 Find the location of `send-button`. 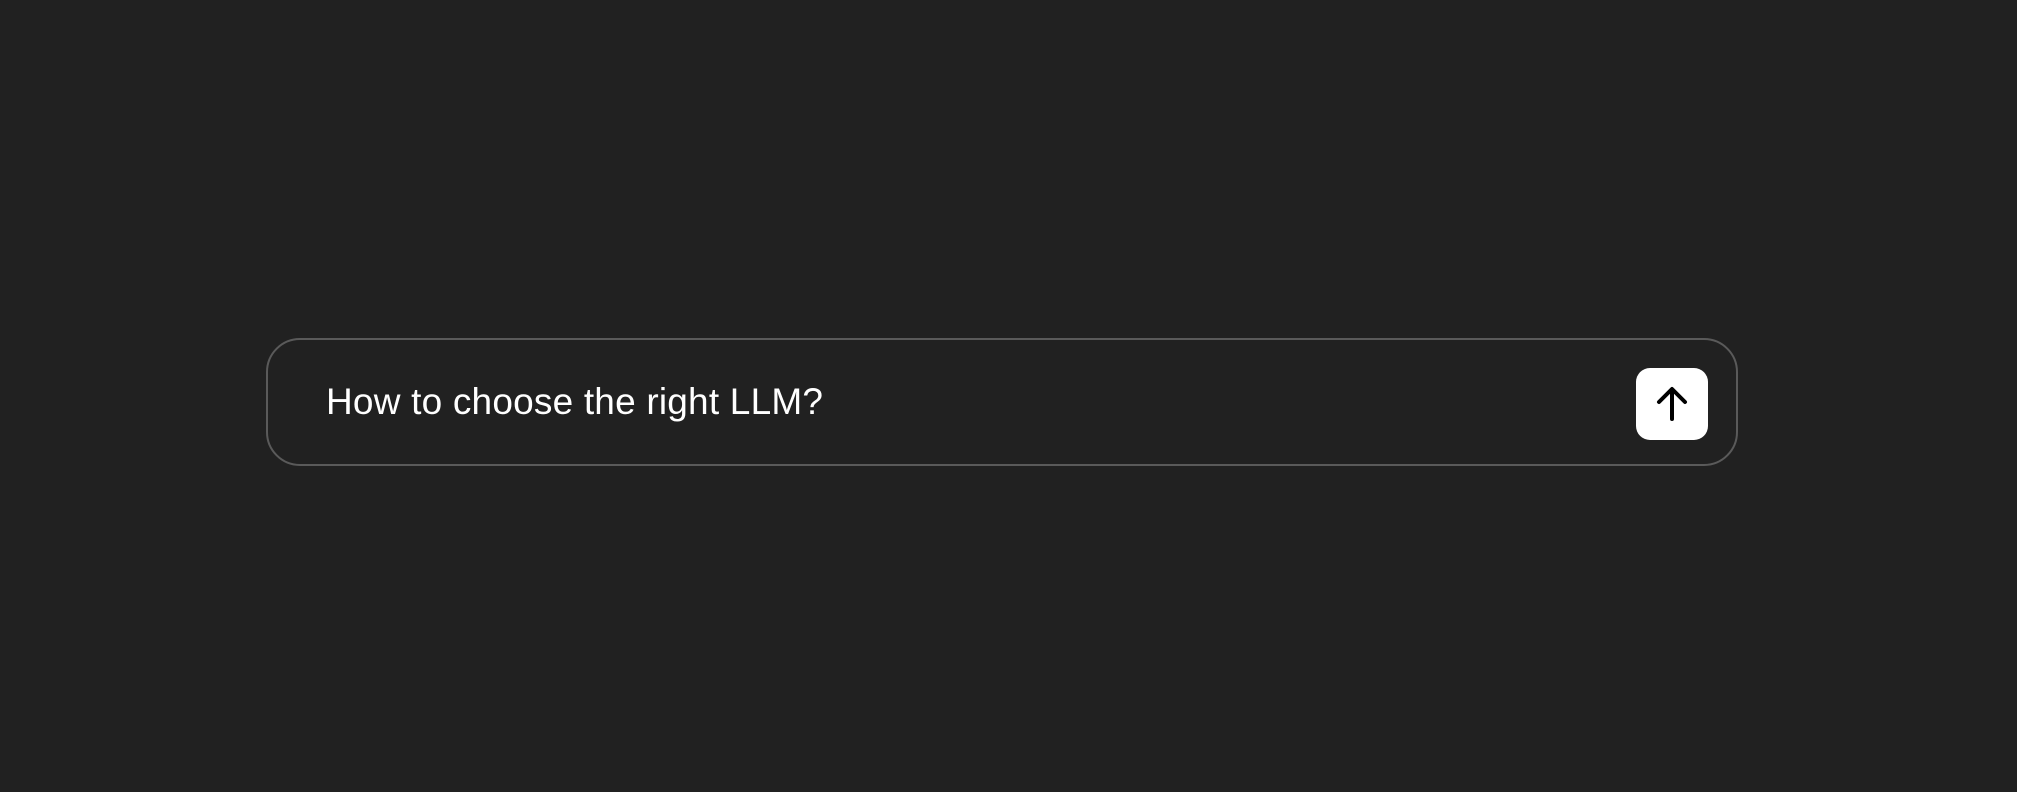

send-button is located at coordinates (1672, 404).